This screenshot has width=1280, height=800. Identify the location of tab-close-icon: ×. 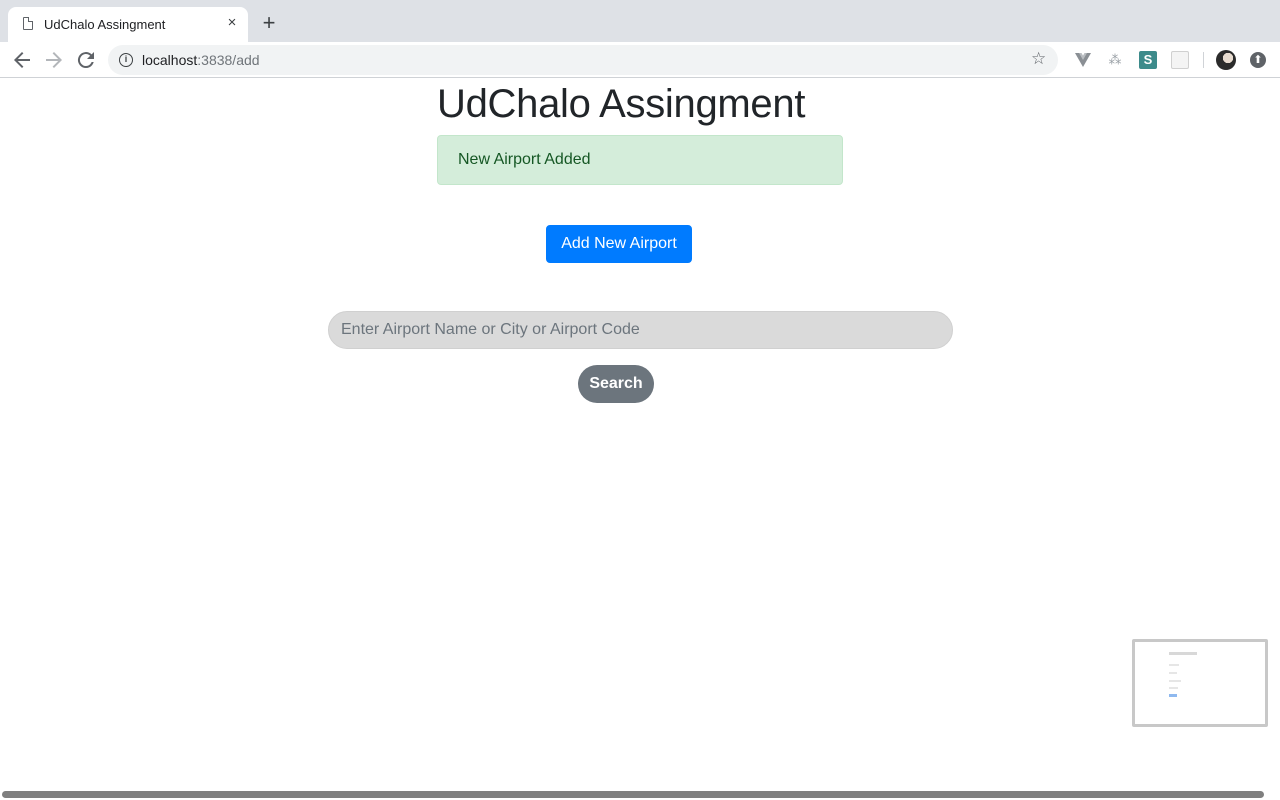
(232, 23).